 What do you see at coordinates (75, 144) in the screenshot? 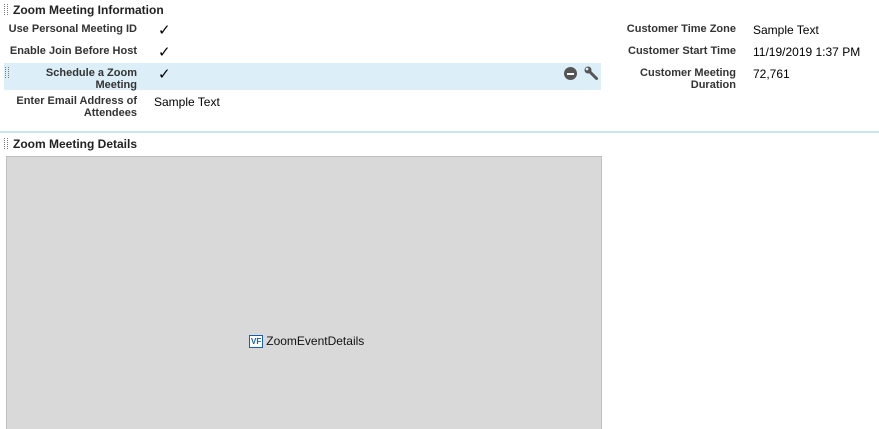
I see `section-title: Zoom Meeting Details` at bounding box center [75, 144].